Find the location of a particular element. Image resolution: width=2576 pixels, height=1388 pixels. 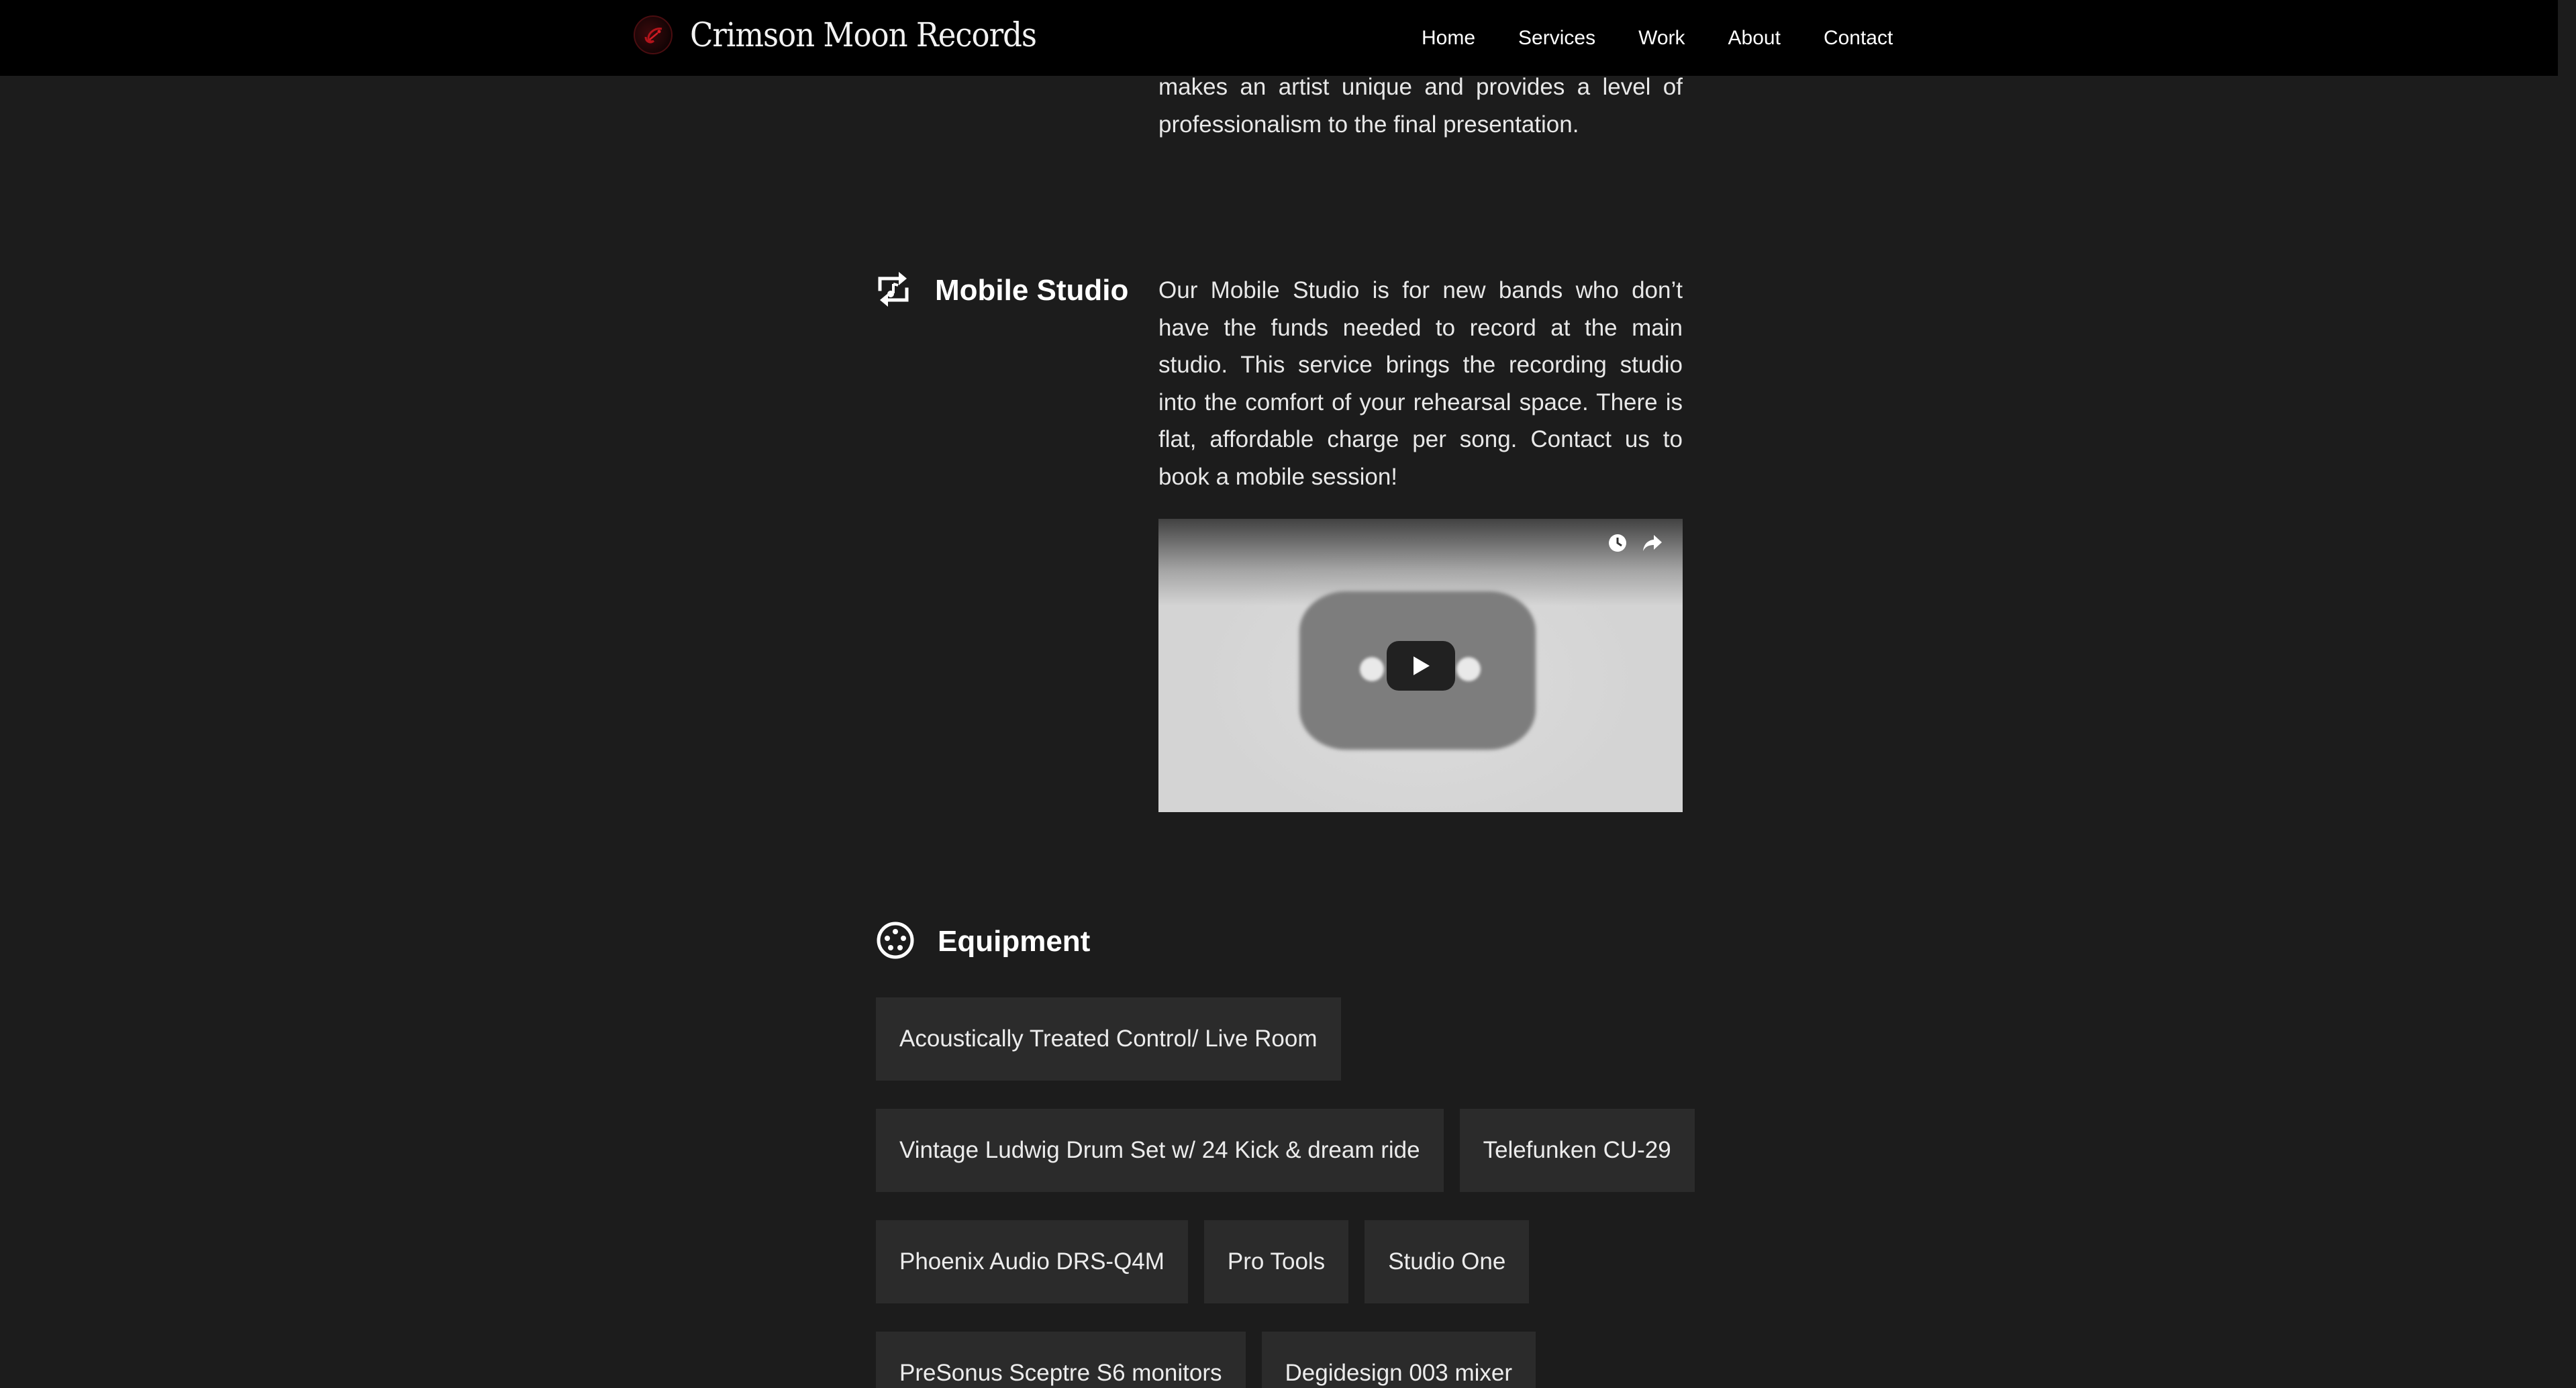

equipment-chip: Acoustically Treated Control/ Live Room is located at coordinates (1108, 1039).